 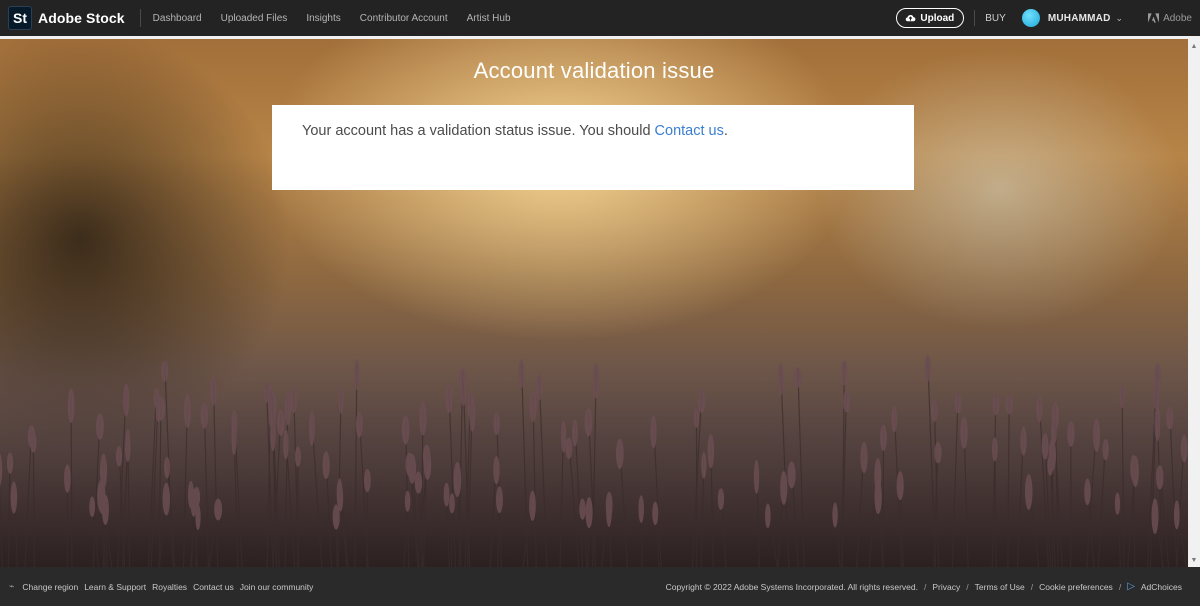 I want to click on contact-us-link: Contact us, so click(x=689, y=131).